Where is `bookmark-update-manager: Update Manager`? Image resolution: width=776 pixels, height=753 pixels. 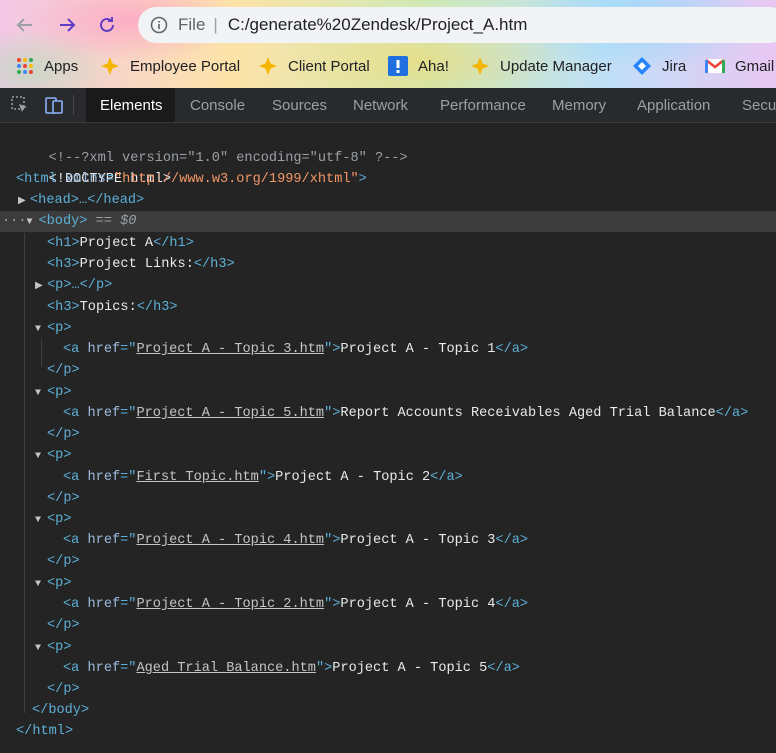 bookmark-update-manager: Update Manager is located at coordinates (541, 66).